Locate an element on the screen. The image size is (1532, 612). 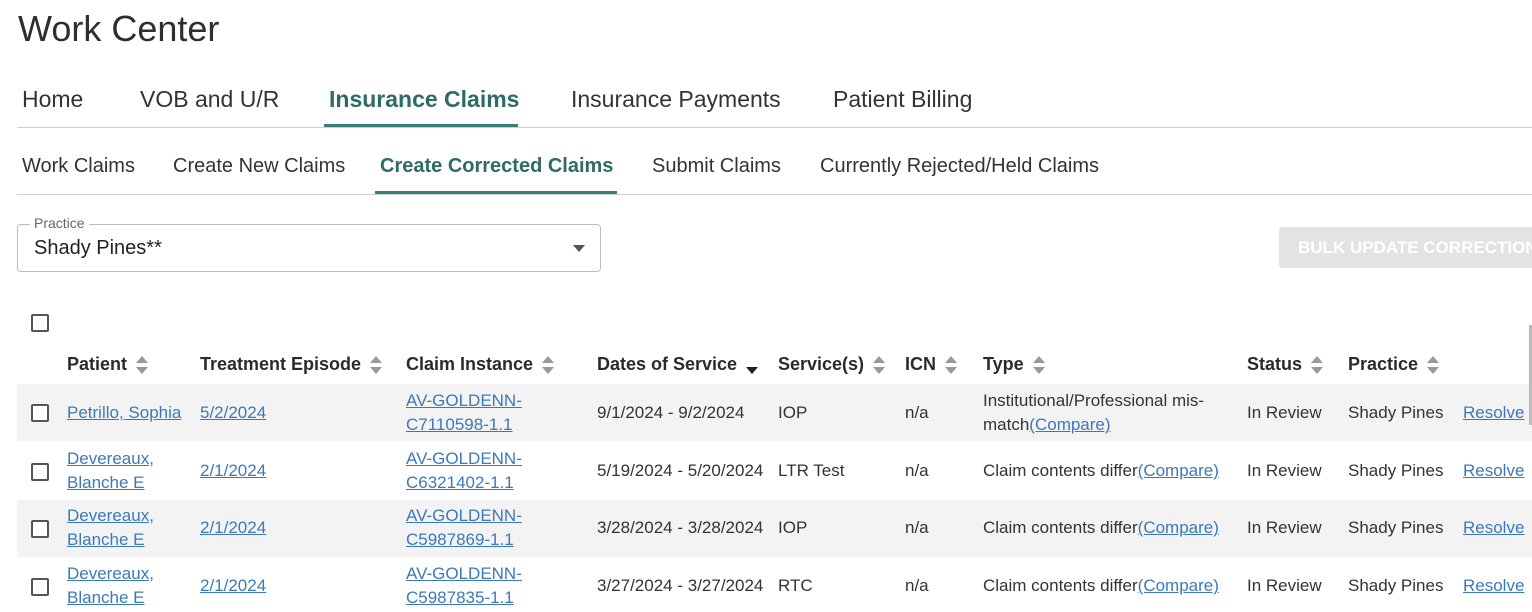
col-header-icn: ICN is located at coordinates (931, 364).